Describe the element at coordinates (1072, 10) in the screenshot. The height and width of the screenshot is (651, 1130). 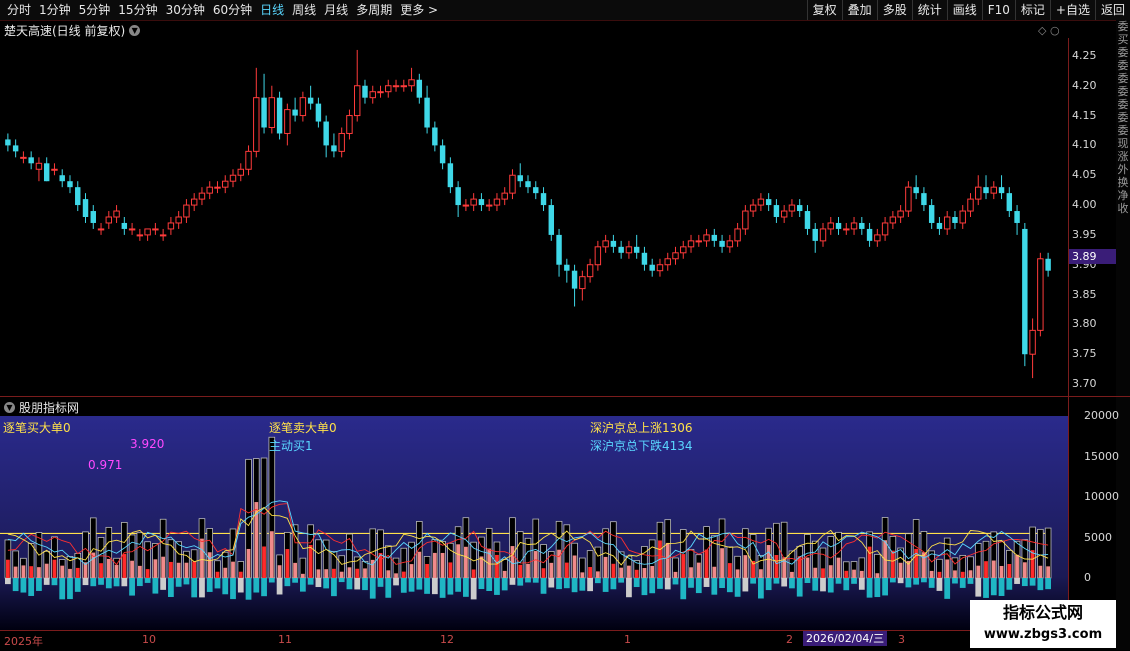
I see `toolbar-button-7: +自选` at that location.